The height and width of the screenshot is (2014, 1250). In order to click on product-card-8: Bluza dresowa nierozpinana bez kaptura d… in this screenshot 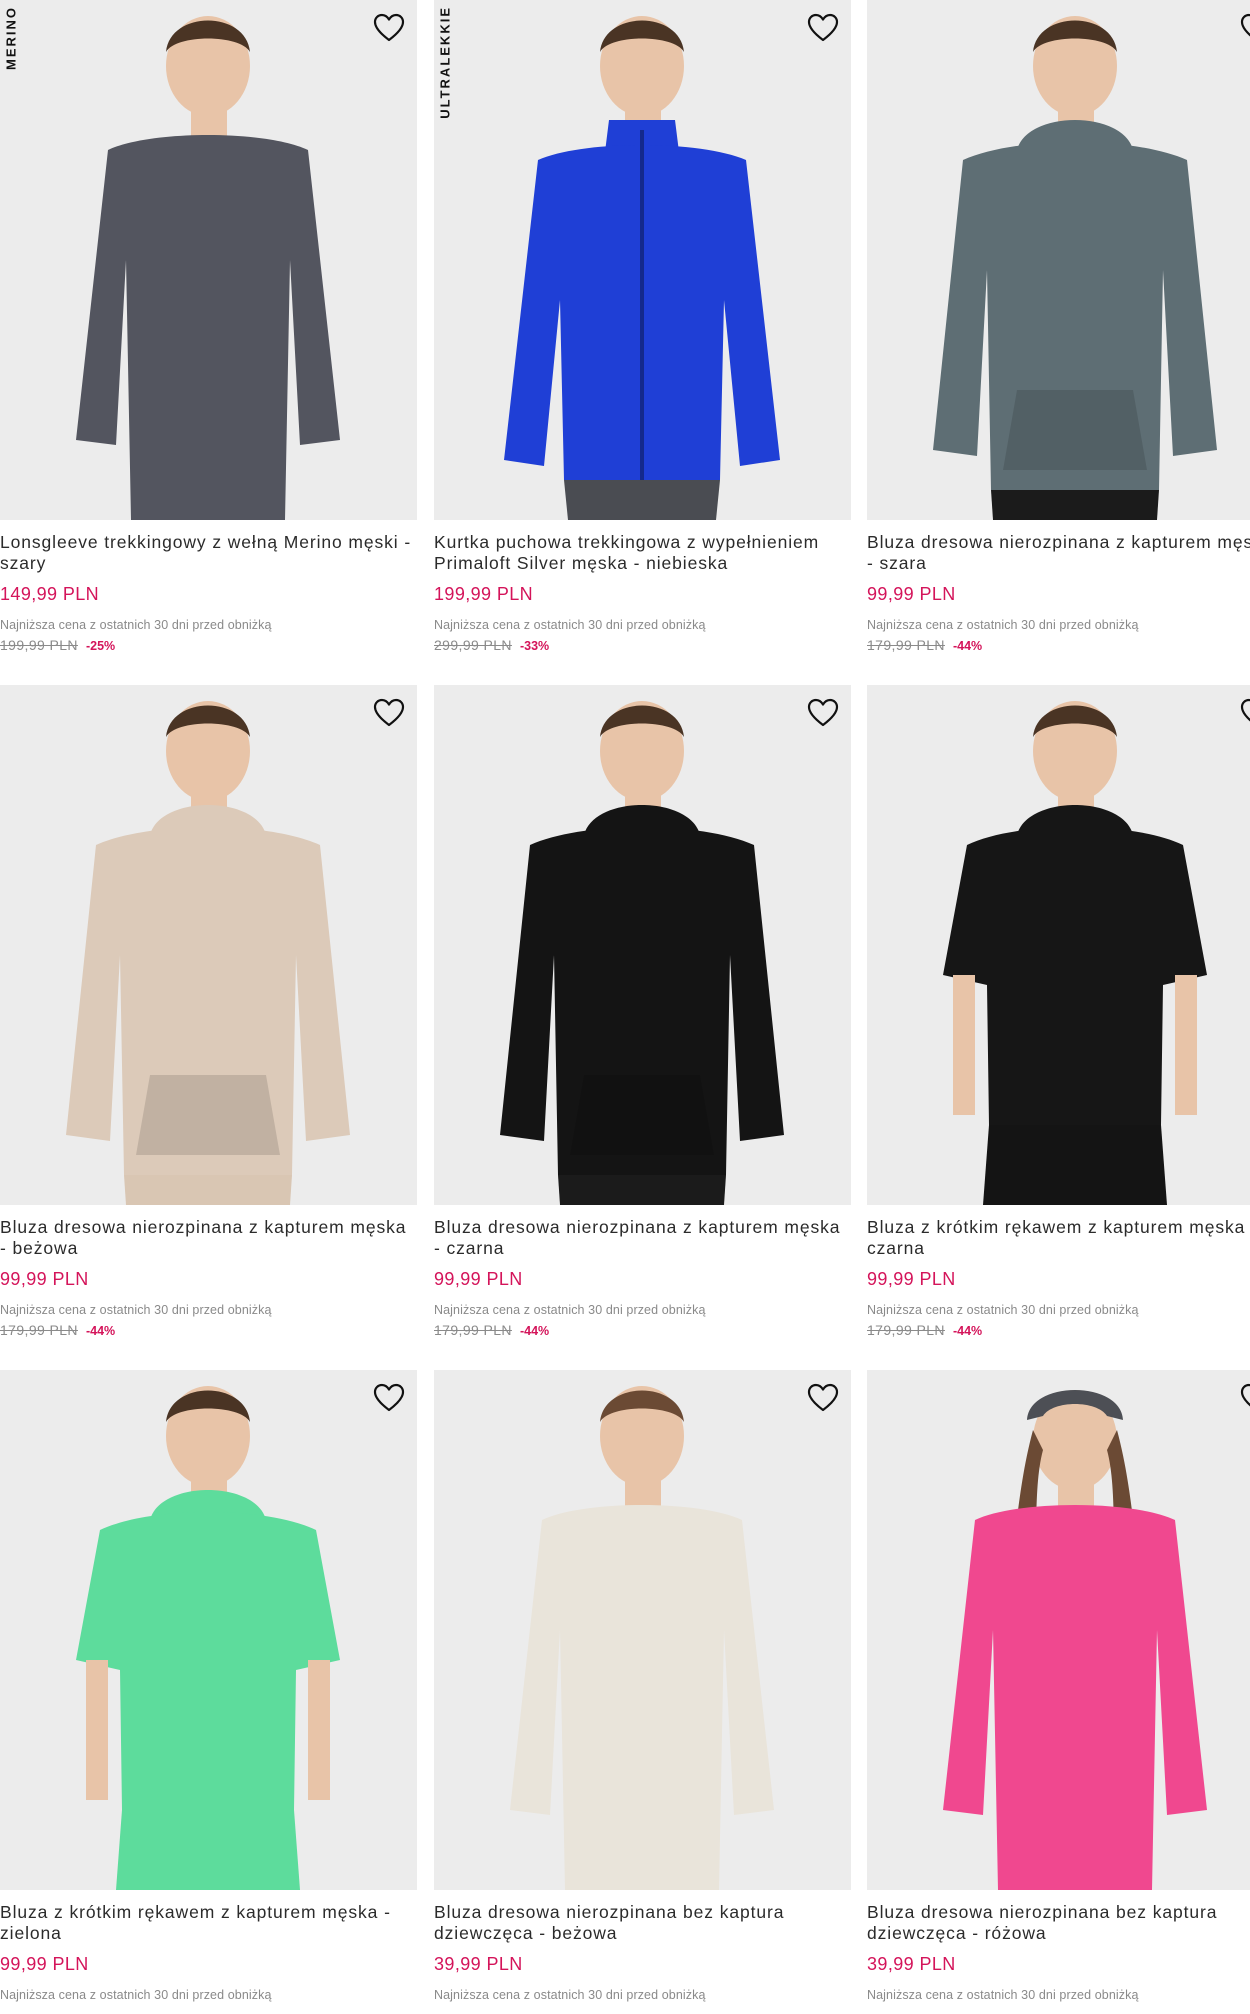, I will do `click(642, 1692)`.